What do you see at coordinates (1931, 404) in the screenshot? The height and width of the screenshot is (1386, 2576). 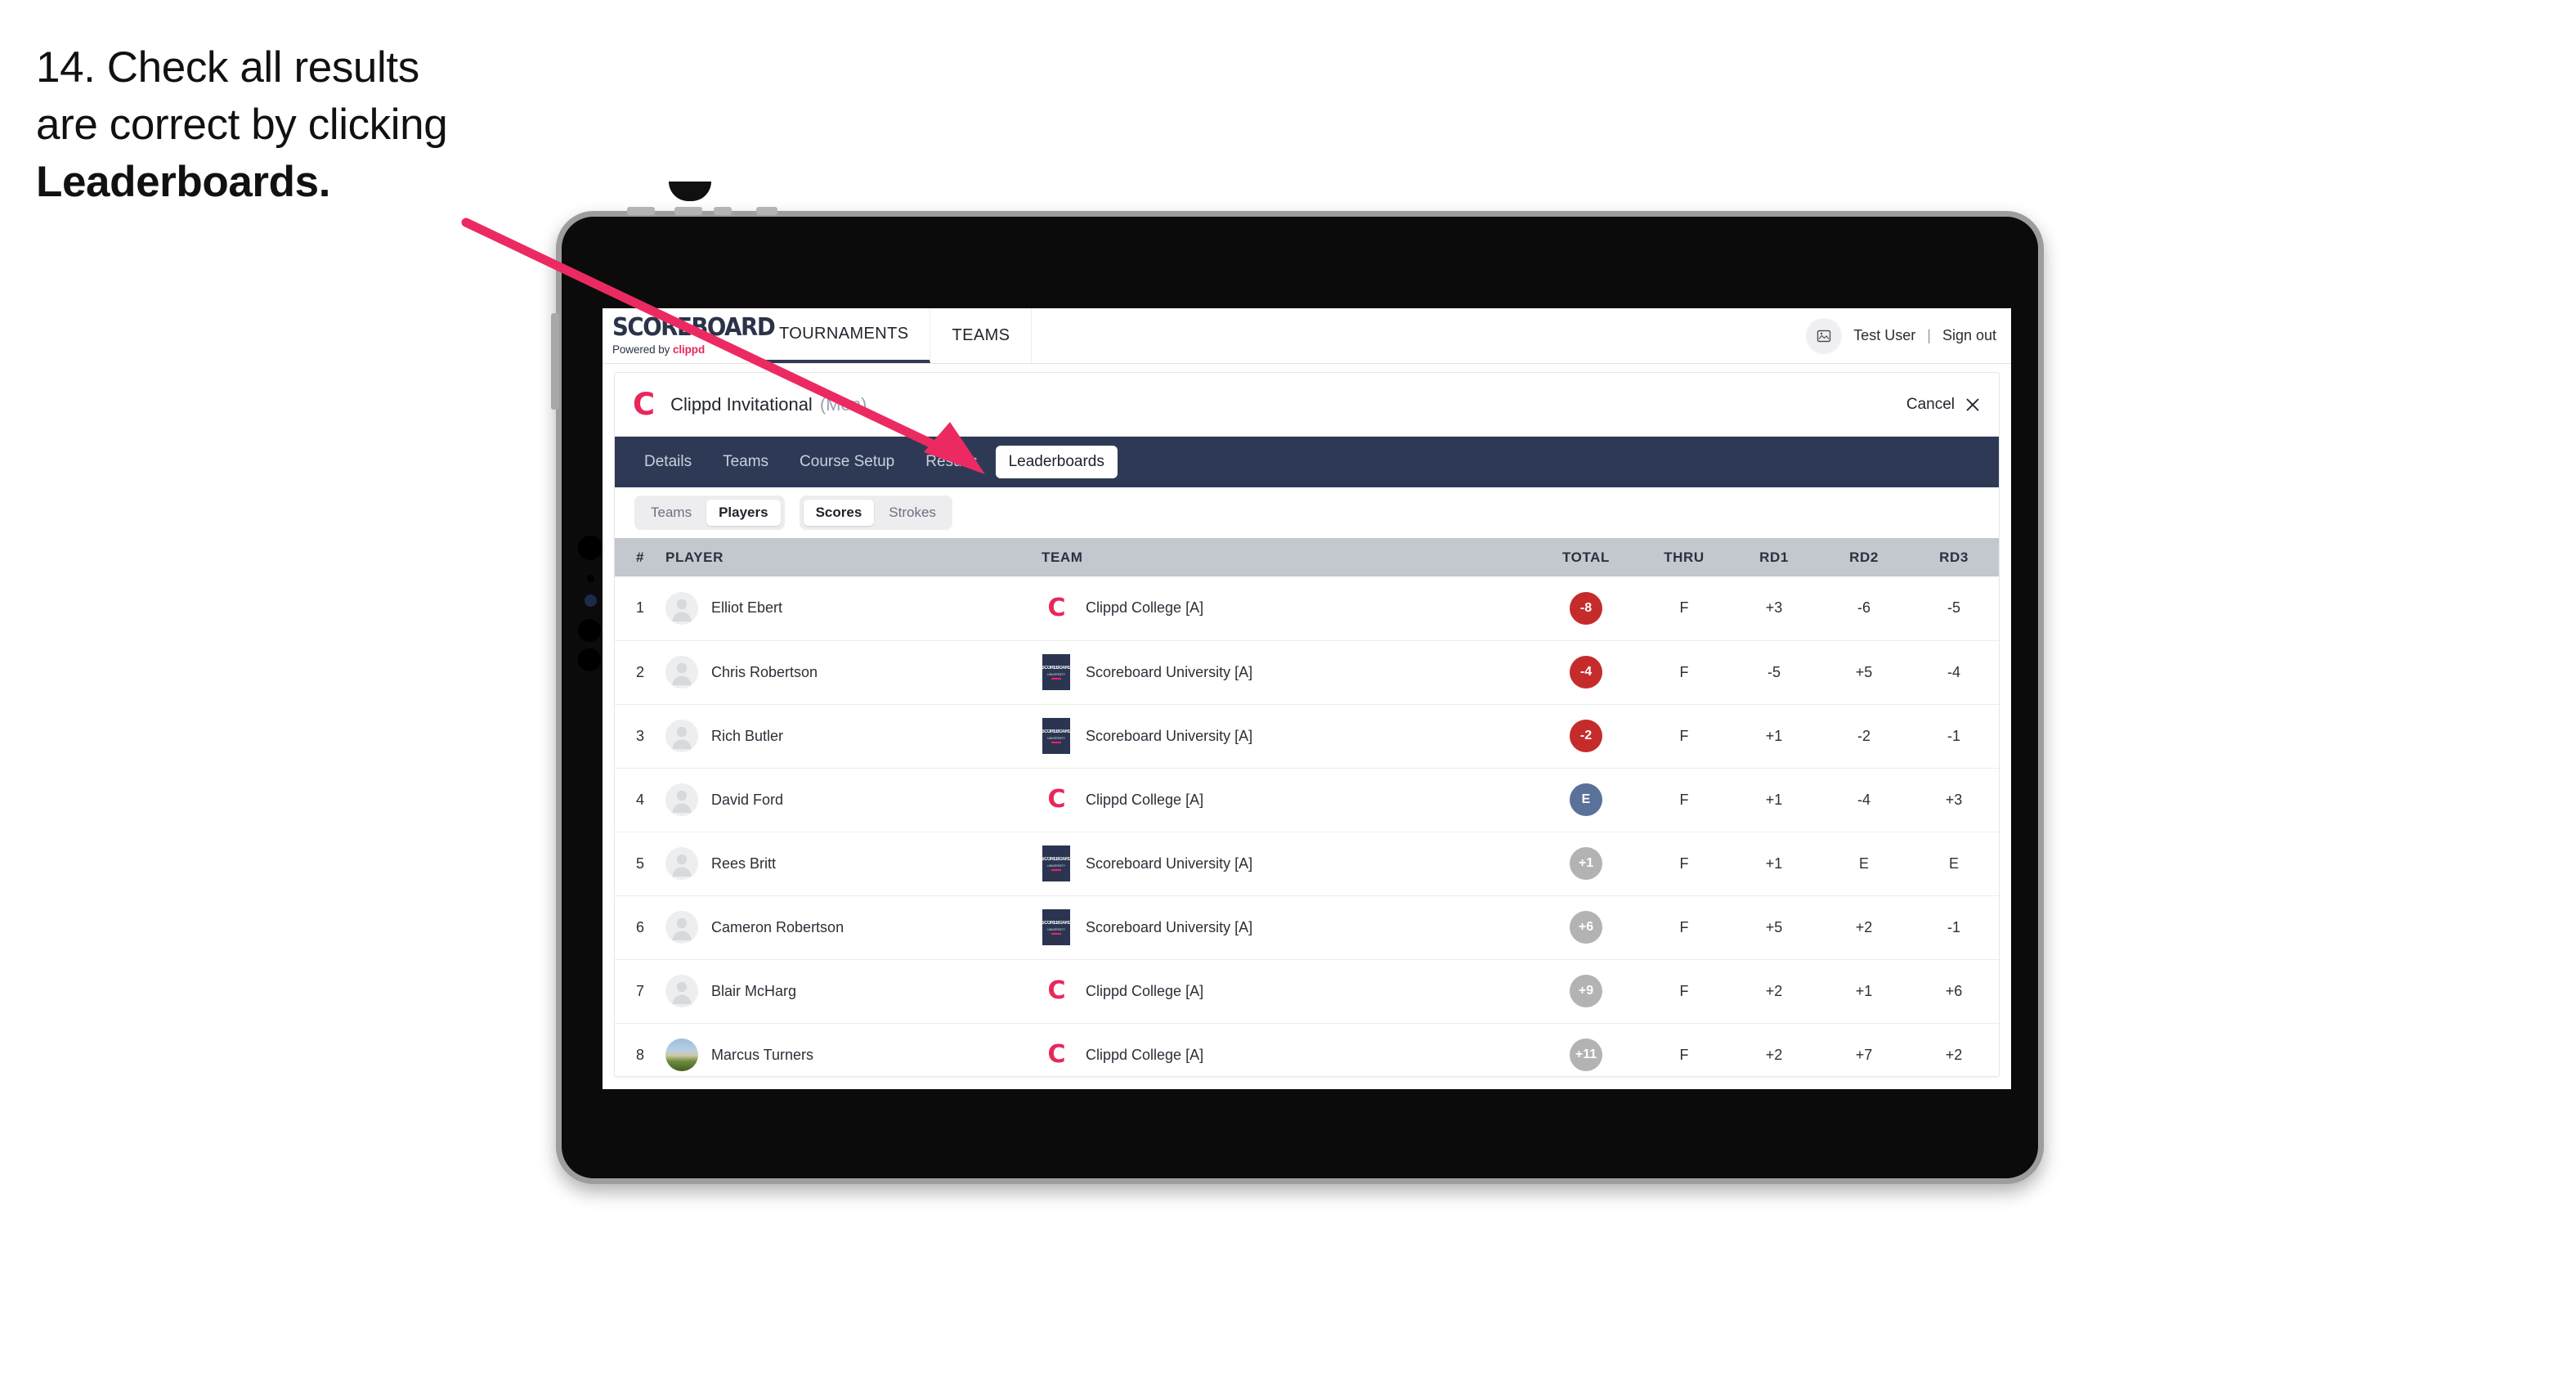 I see `cancel-button-label: Cancel` at bounding box center [1931, 404].